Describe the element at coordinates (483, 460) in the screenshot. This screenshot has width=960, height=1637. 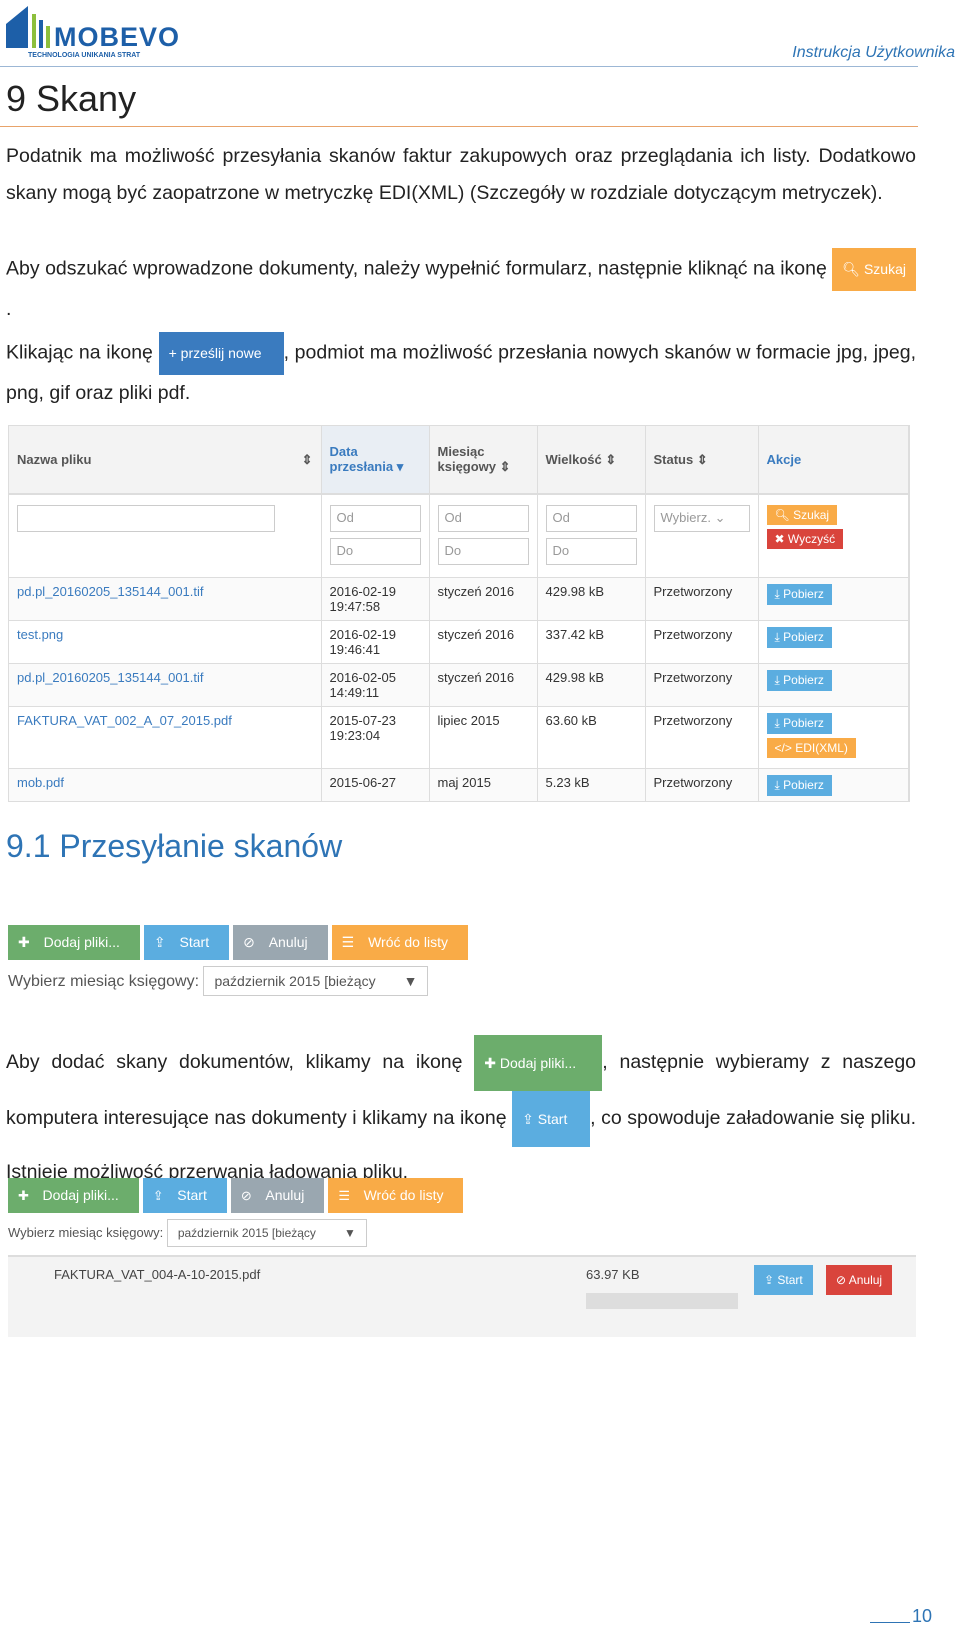
I see `col-month: Miesiąc księgowy ⇕` at that location.